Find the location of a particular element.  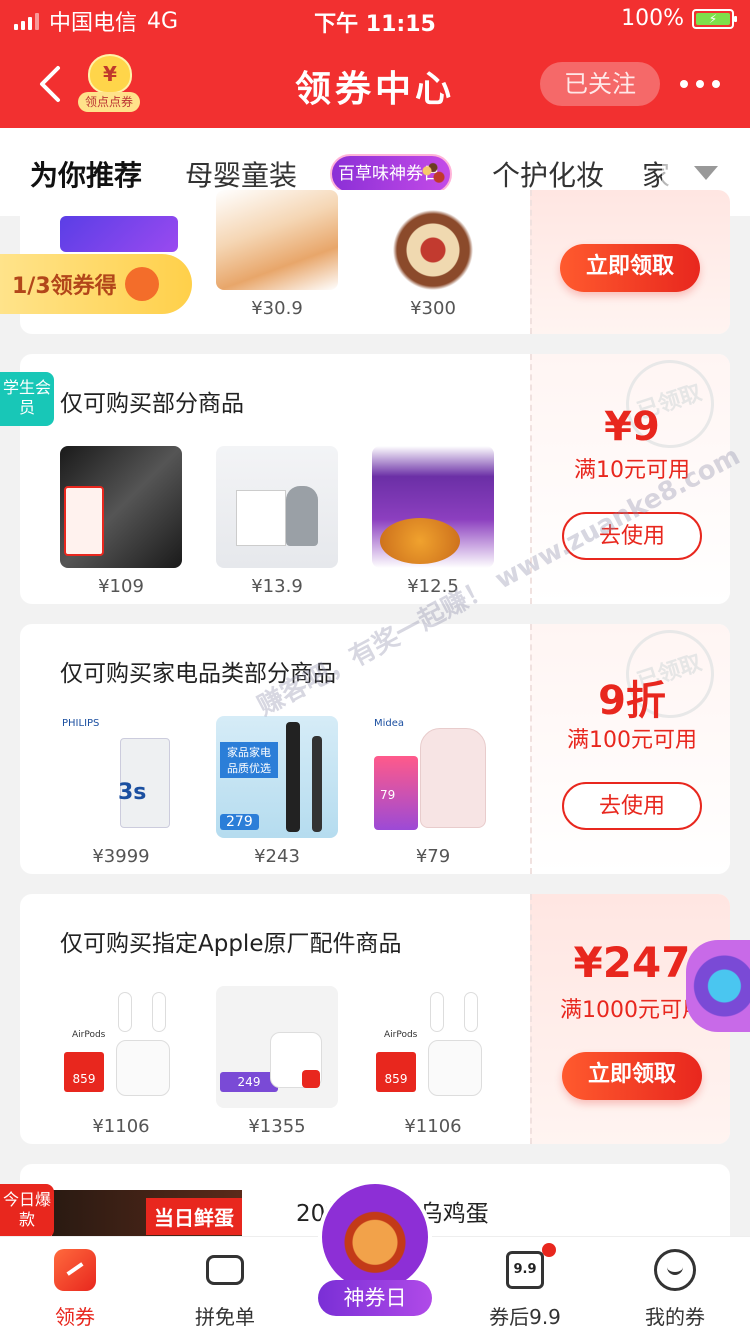

nav-coupons: 领券 is located at coordinates (75, 1288).